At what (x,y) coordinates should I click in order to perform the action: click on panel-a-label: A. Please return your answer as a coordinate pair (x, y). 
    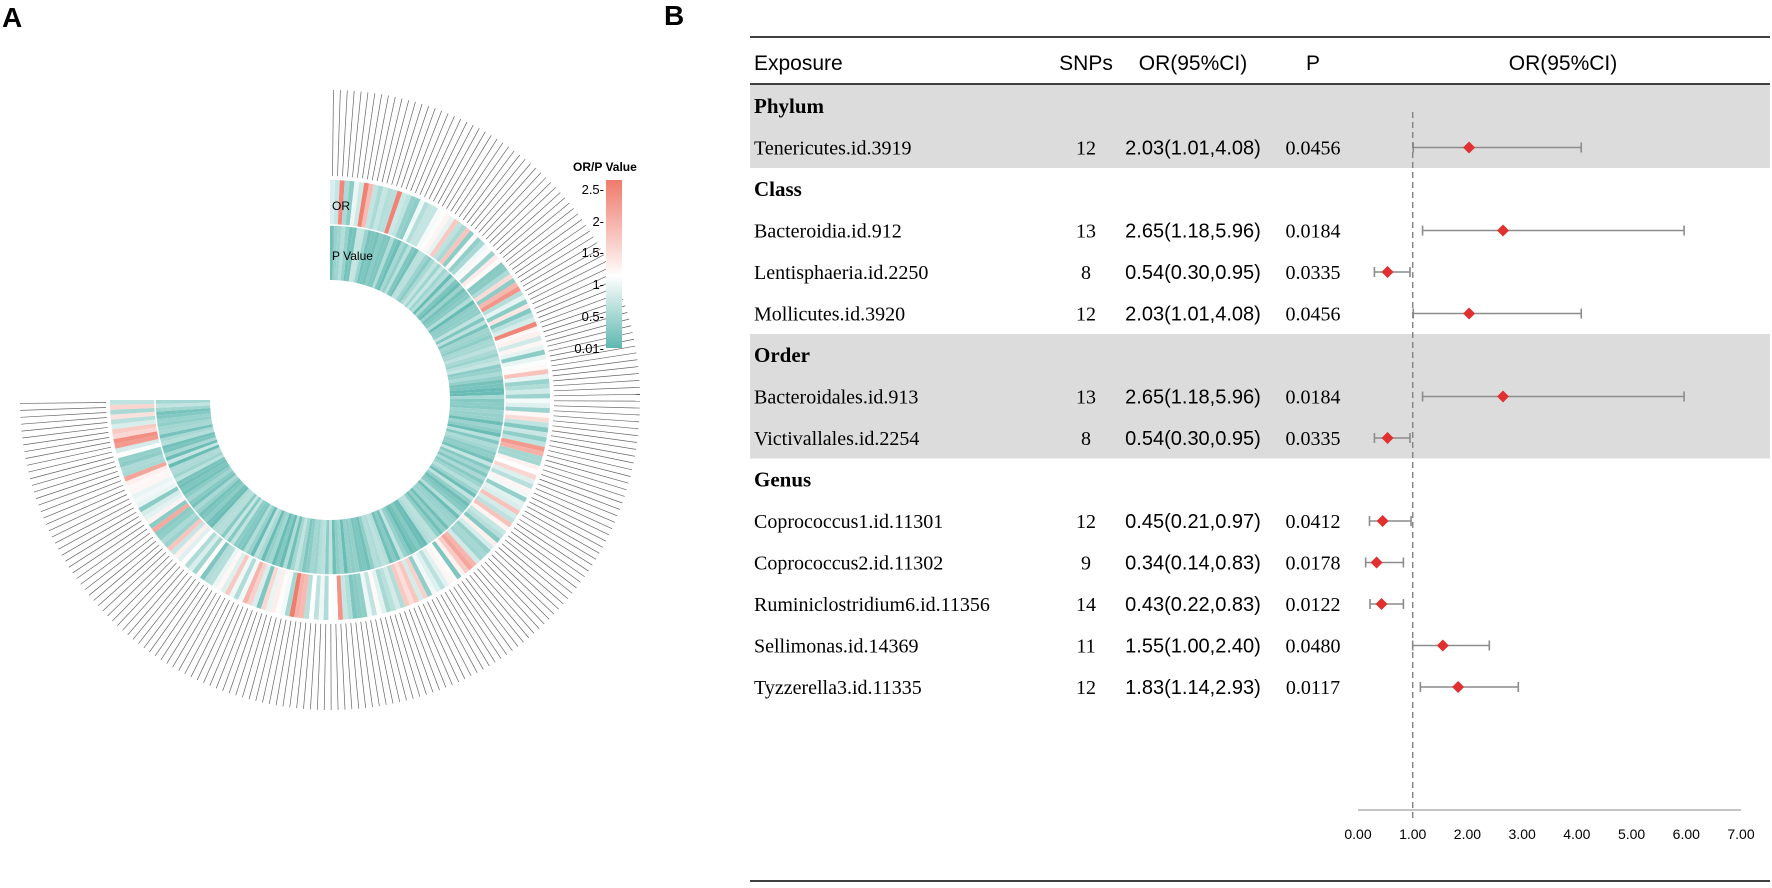
    Looking at the image, I should click on (12, 17).